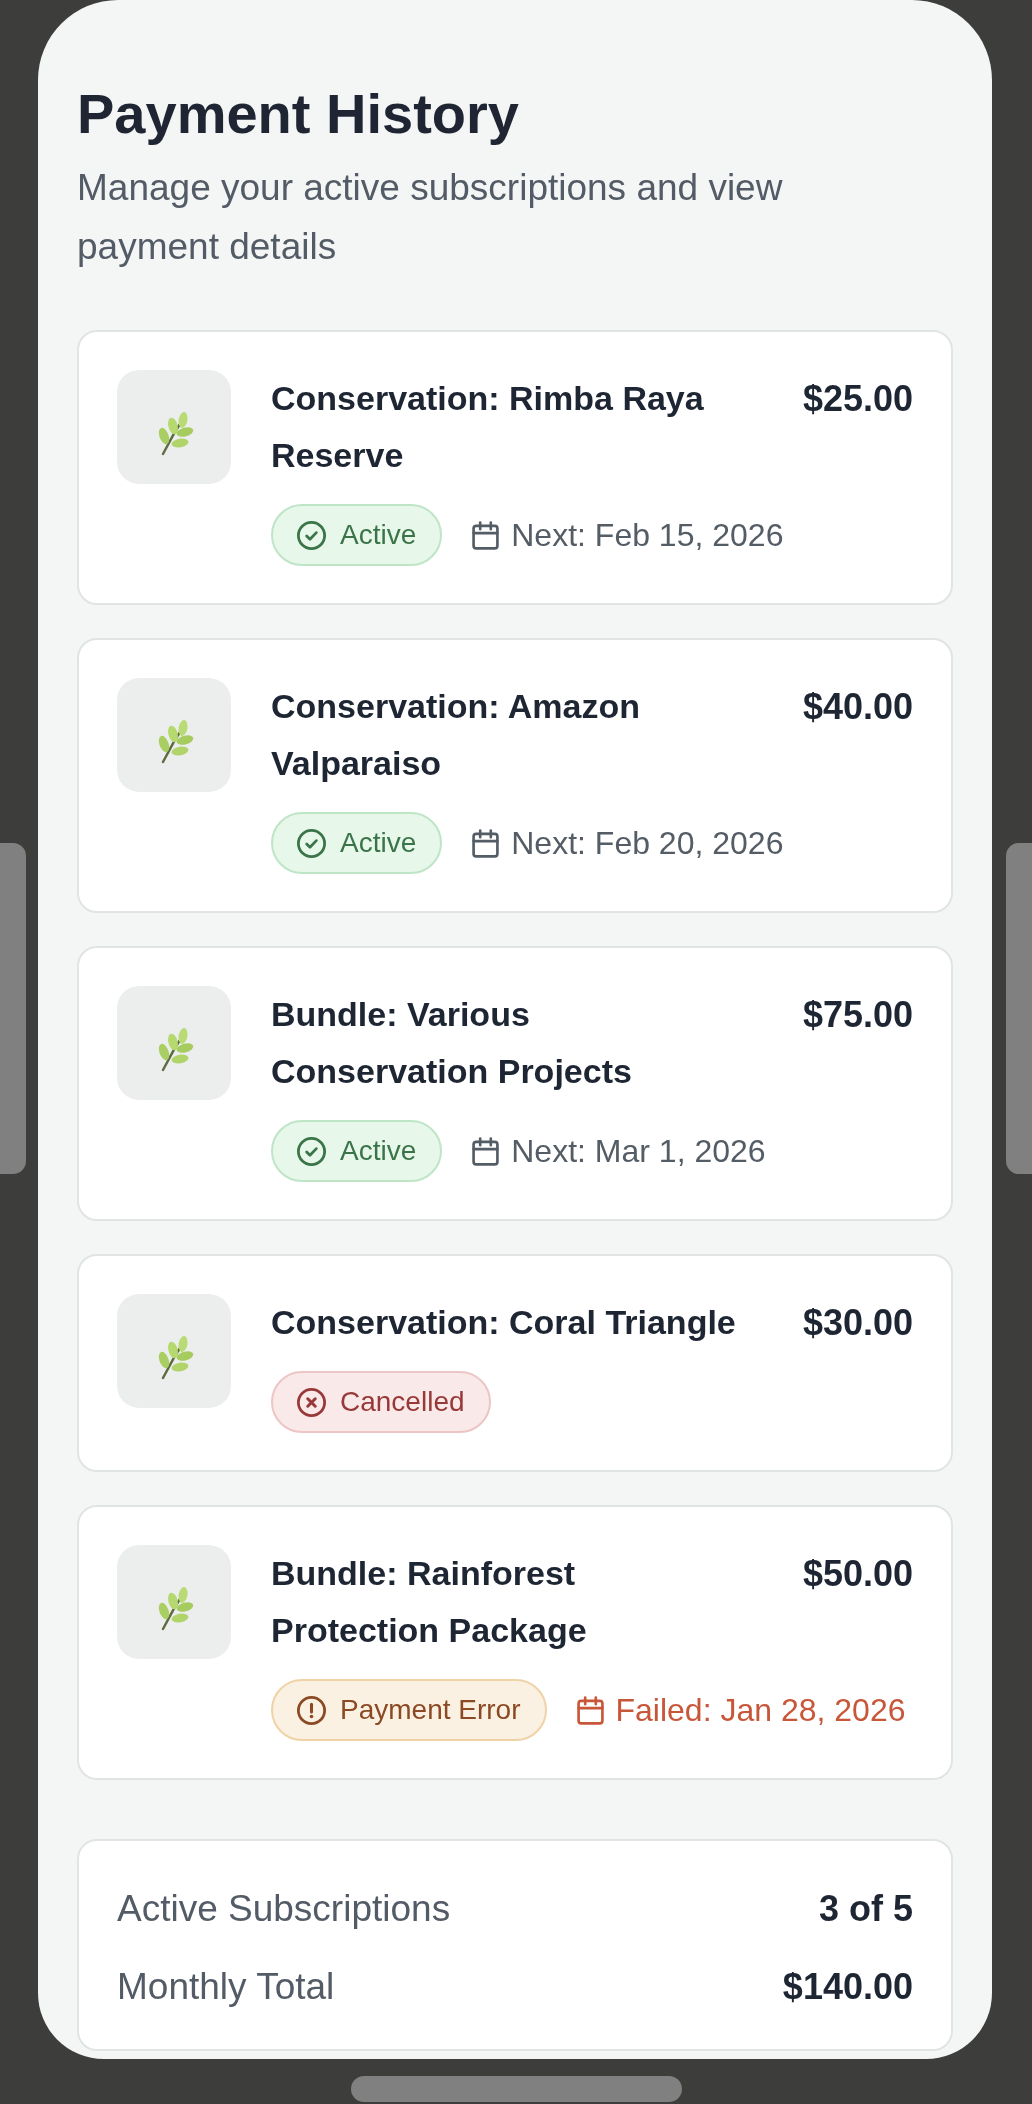 This screenshot has width=1032, height=2104. Describe the element at coordinates (226, 1987) in the screenshot. I see `summary-label: Monthly Total` at that location.